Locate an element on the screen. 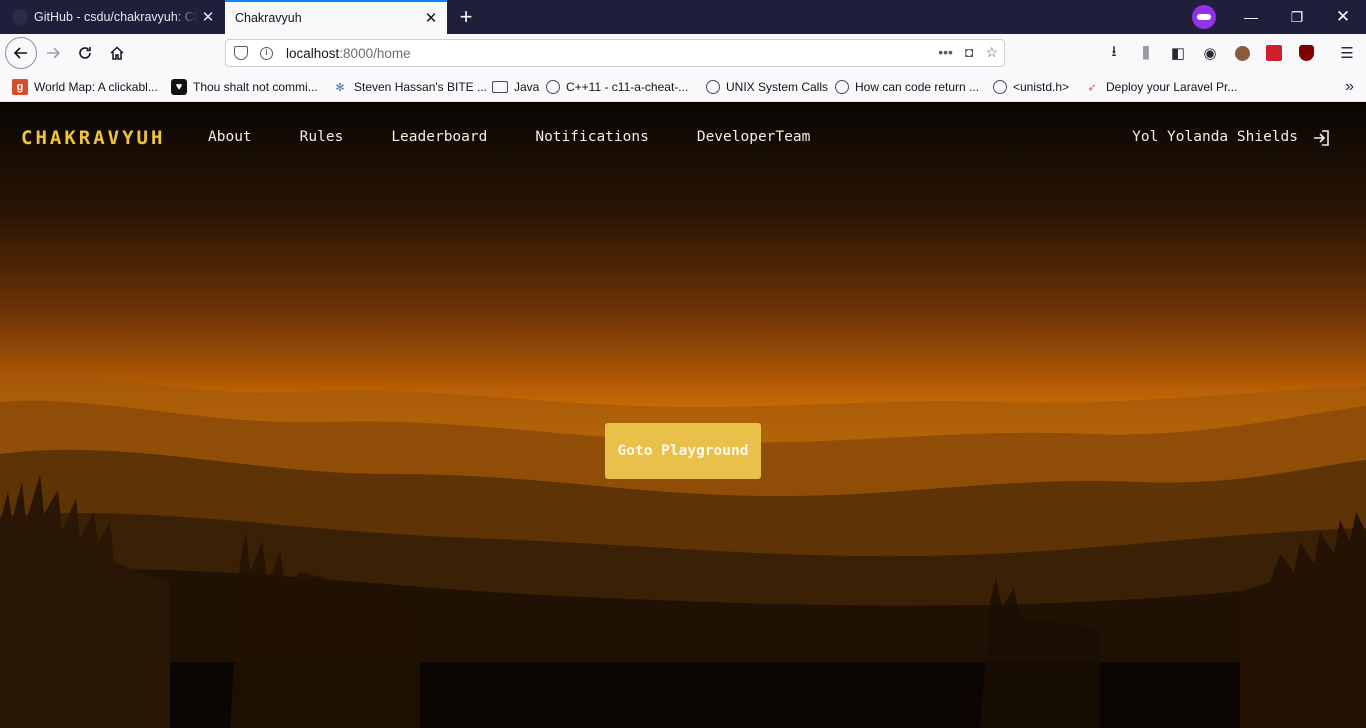 This screenshot has width=1366, height=728. menu-item-about: About is located at coordinates (230, 137).